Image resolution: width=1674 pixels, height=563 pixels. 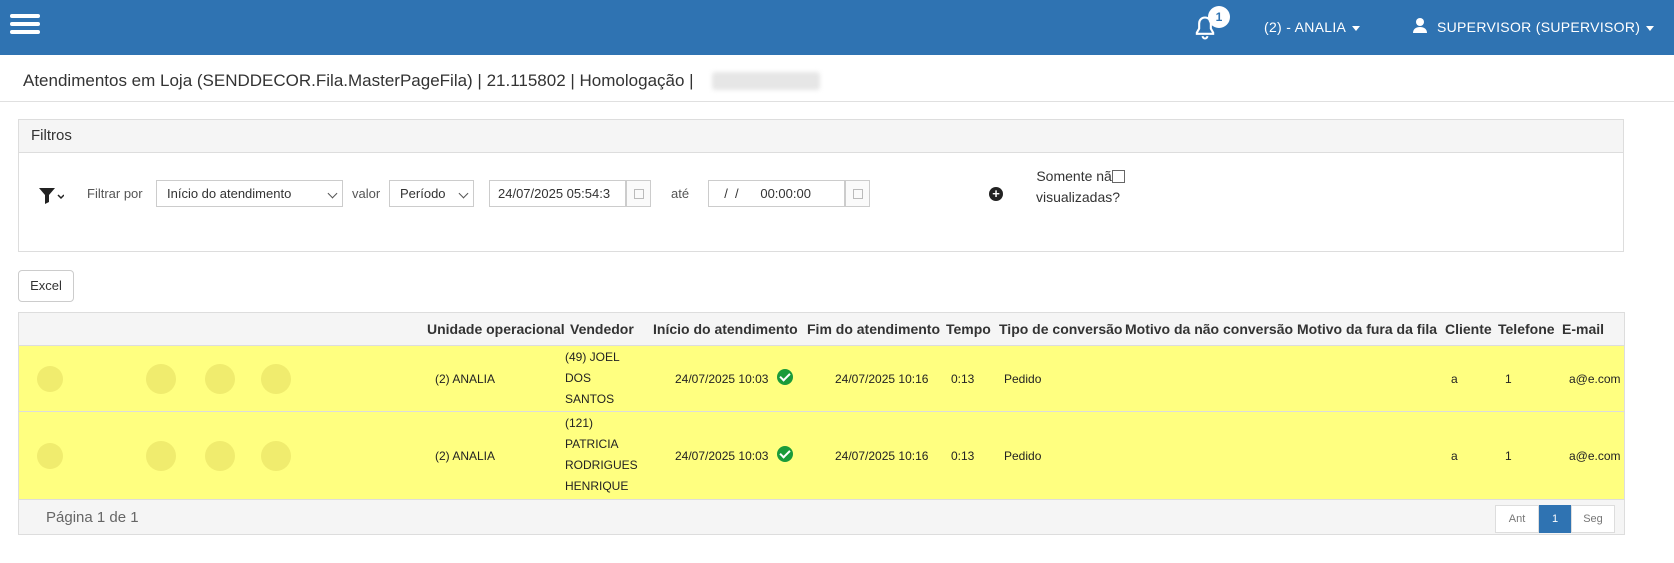 What do you see at coordinates (996, 194) in the screenshot?
I see `add-filter-icon: +` at bounding box center [996, 194].